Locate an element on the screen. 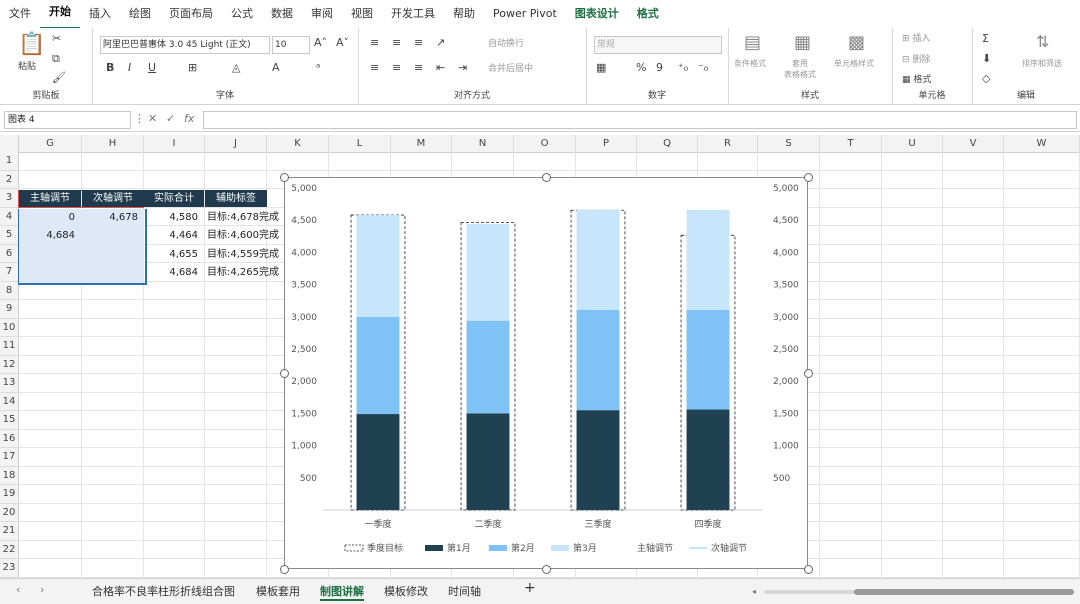 The height and width of the screenshot is (604, 1080). number-format-select: 常规 is located at coordinates (658, 45).